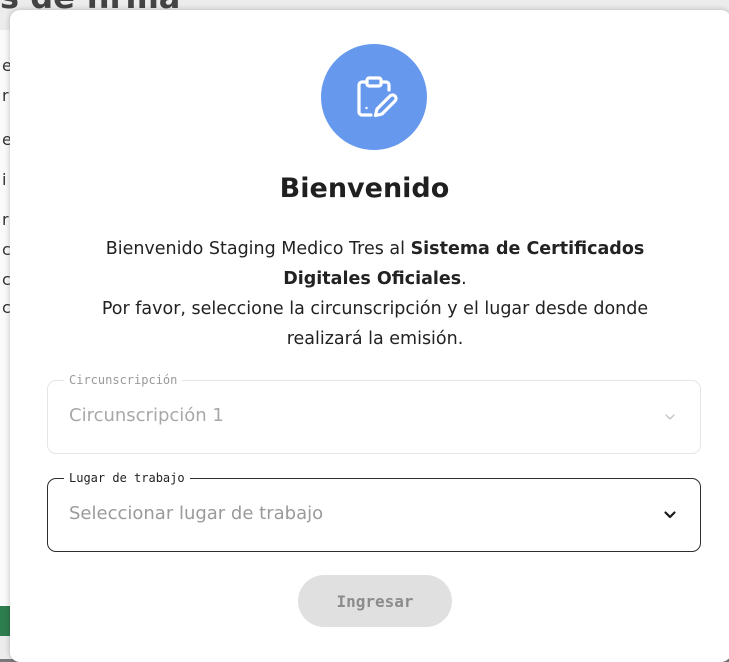 The image size is (729, 662). Describe the element at coordinates (464, 279) in the screenshot. I see `intro-suffix: .` at that location.